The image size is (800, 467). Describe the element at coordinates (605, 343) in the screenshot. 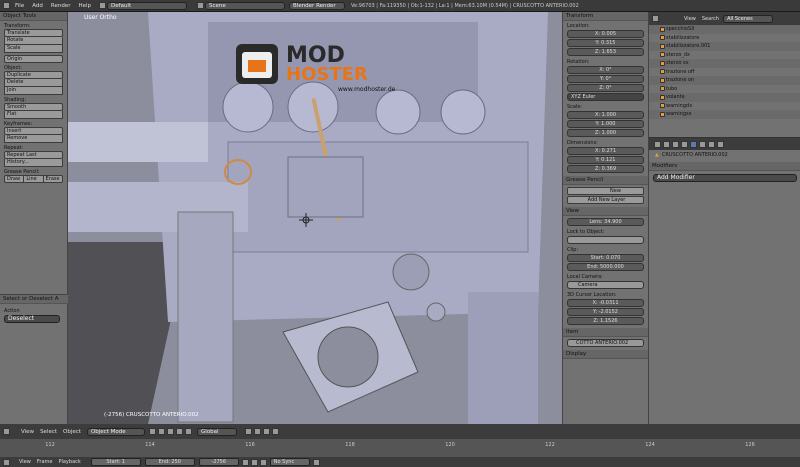

I see `item-name-field: COTTO ANTERIO.002` at that location.